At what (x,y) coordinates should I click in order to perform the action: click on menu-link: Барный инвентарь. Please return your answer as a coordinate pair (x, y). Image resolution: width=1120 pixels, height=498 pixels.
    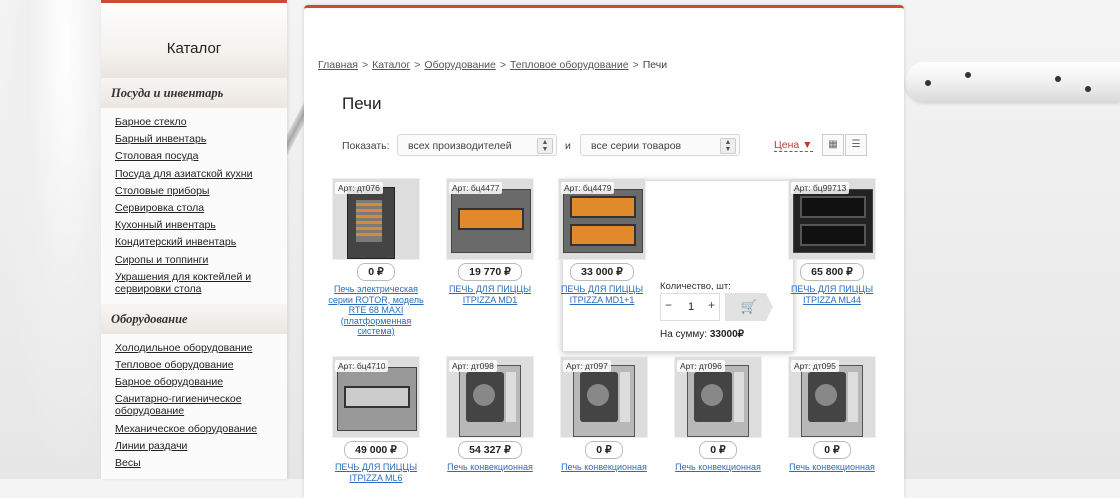
    Looking at the image, I should click on (160, 139).